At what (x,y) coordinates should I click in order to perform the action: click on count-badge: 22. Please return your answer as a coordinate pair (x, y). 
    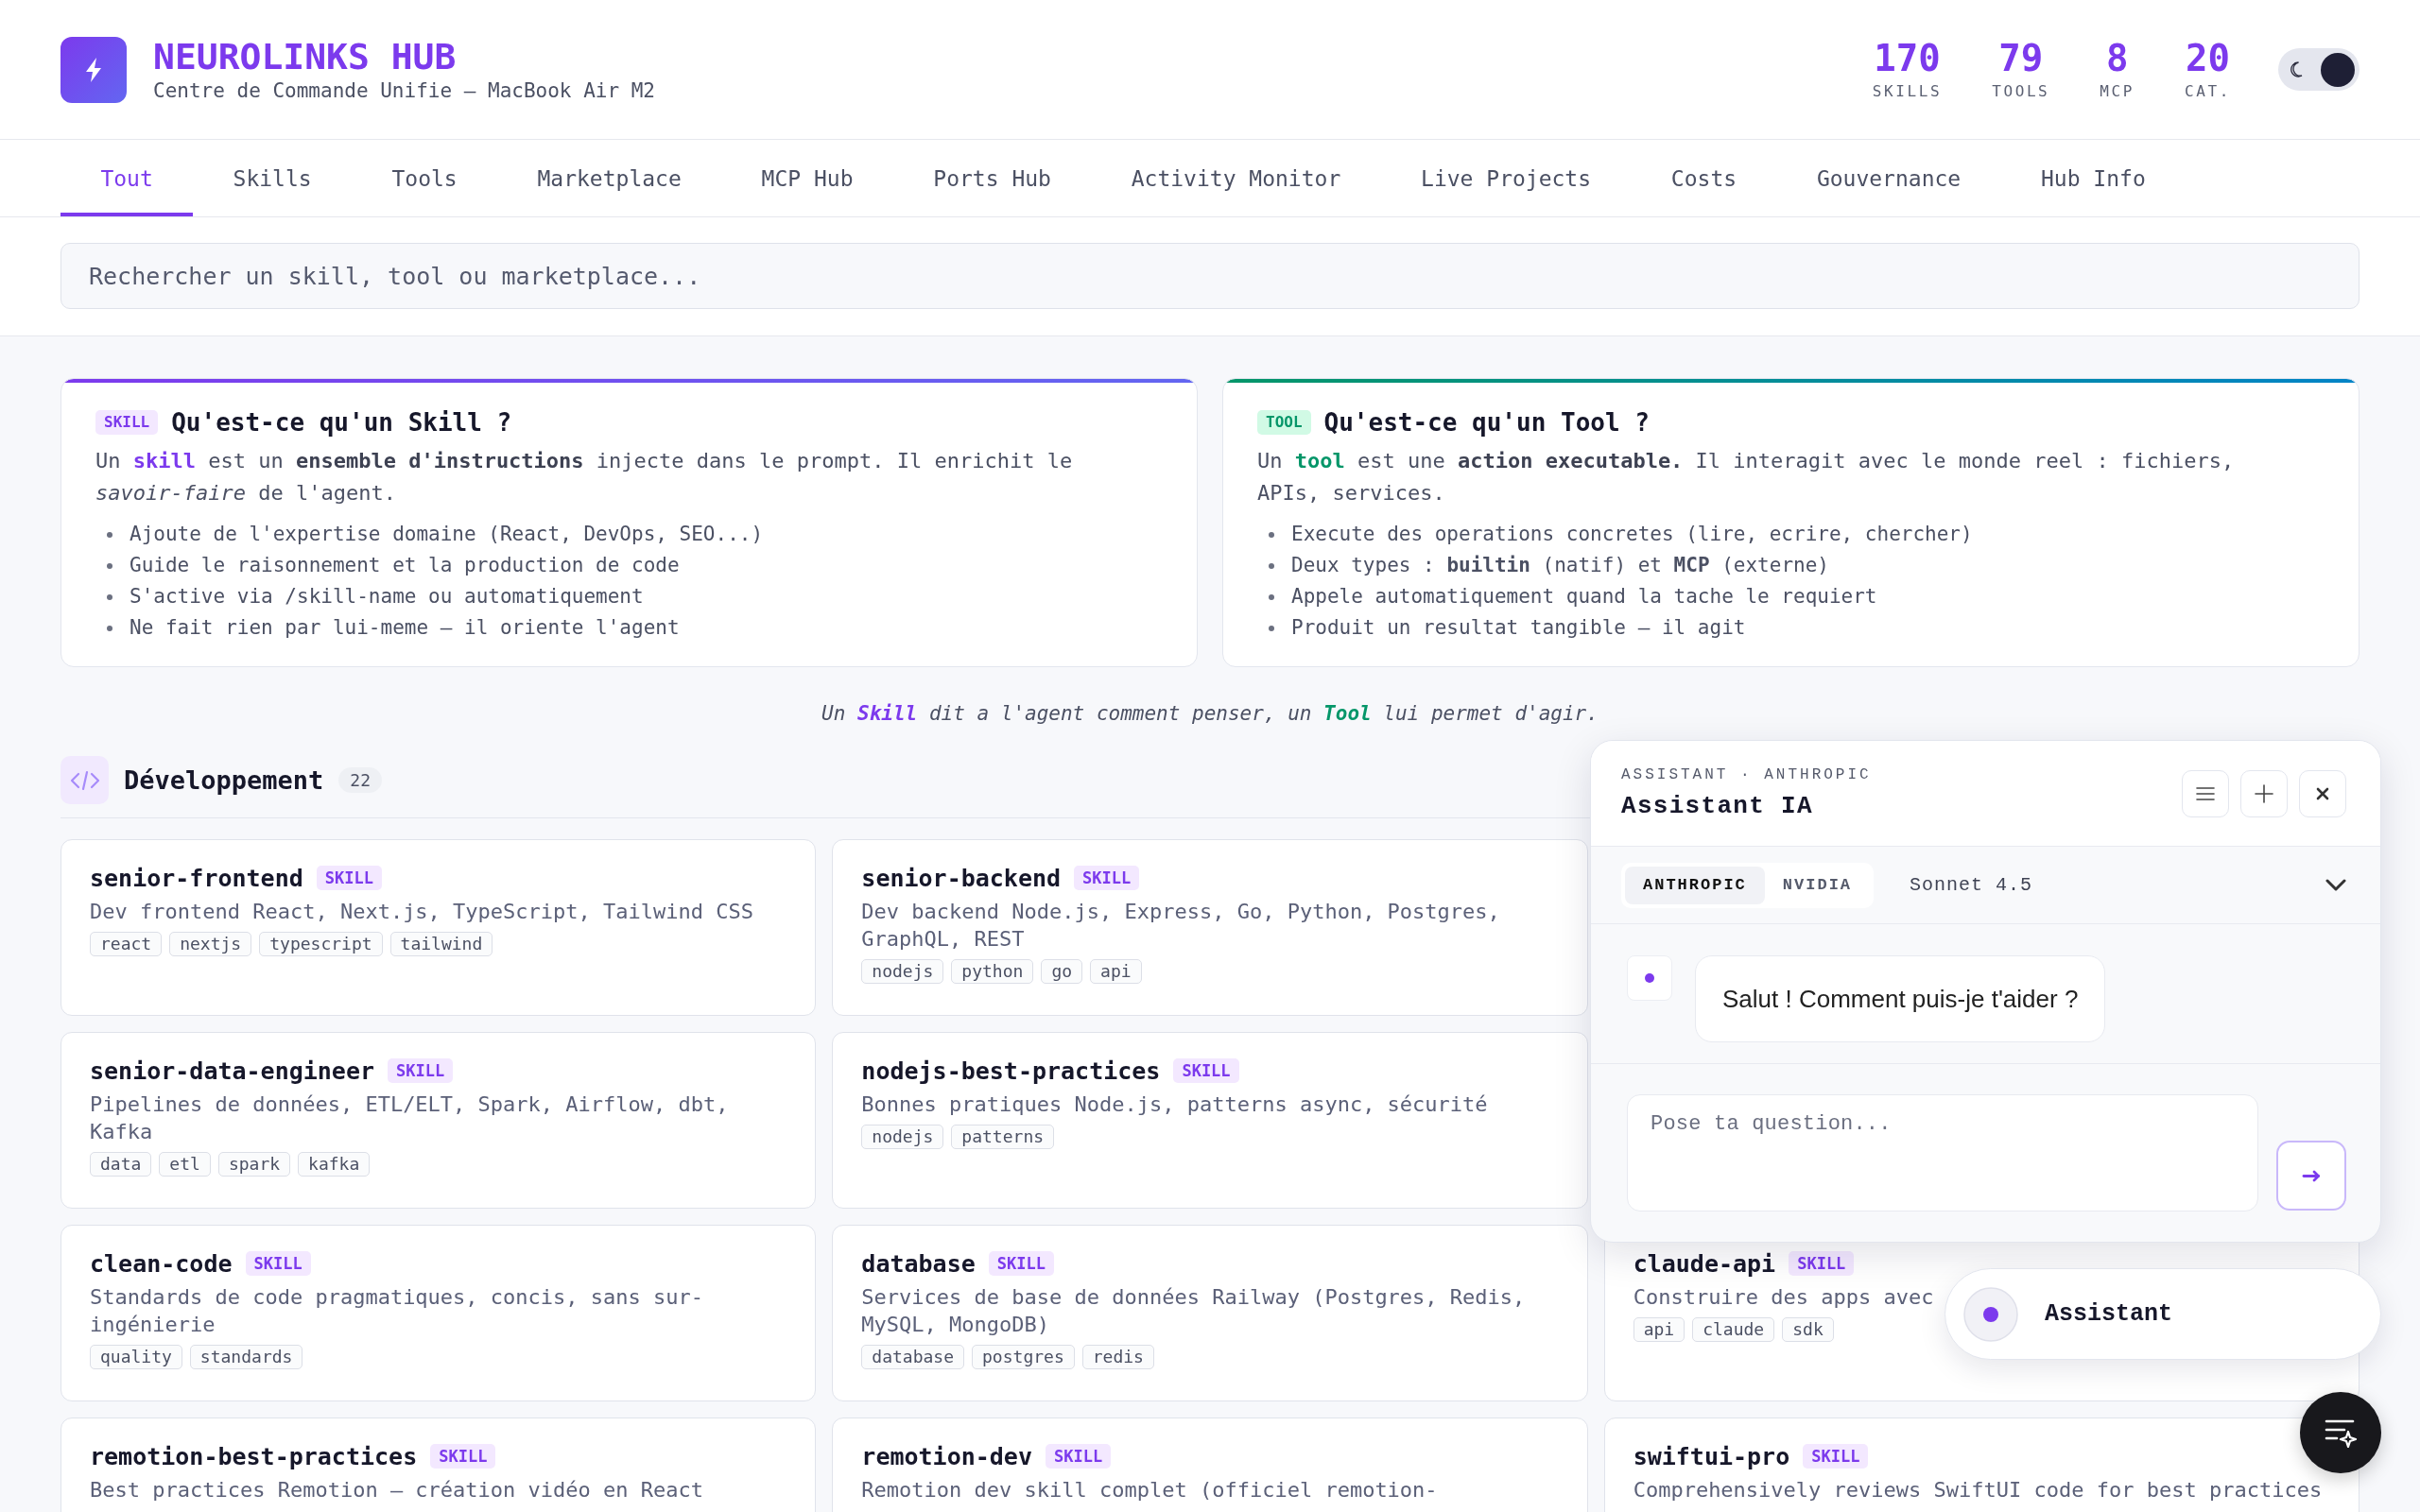
    Looking at the image, I should click on (360, 780).